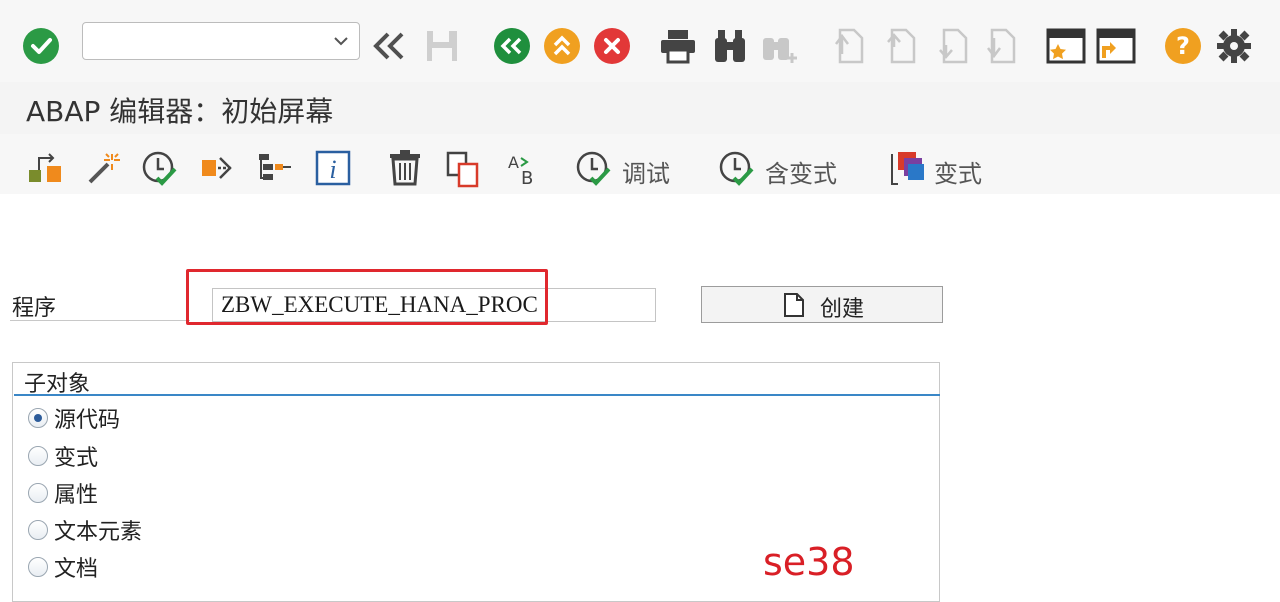 Image resolution: width=1280 pixels, height=602 pixels. Describe the element at coordinates (1000, 46) in the screenshot. I see `last-page-icon` at that location.